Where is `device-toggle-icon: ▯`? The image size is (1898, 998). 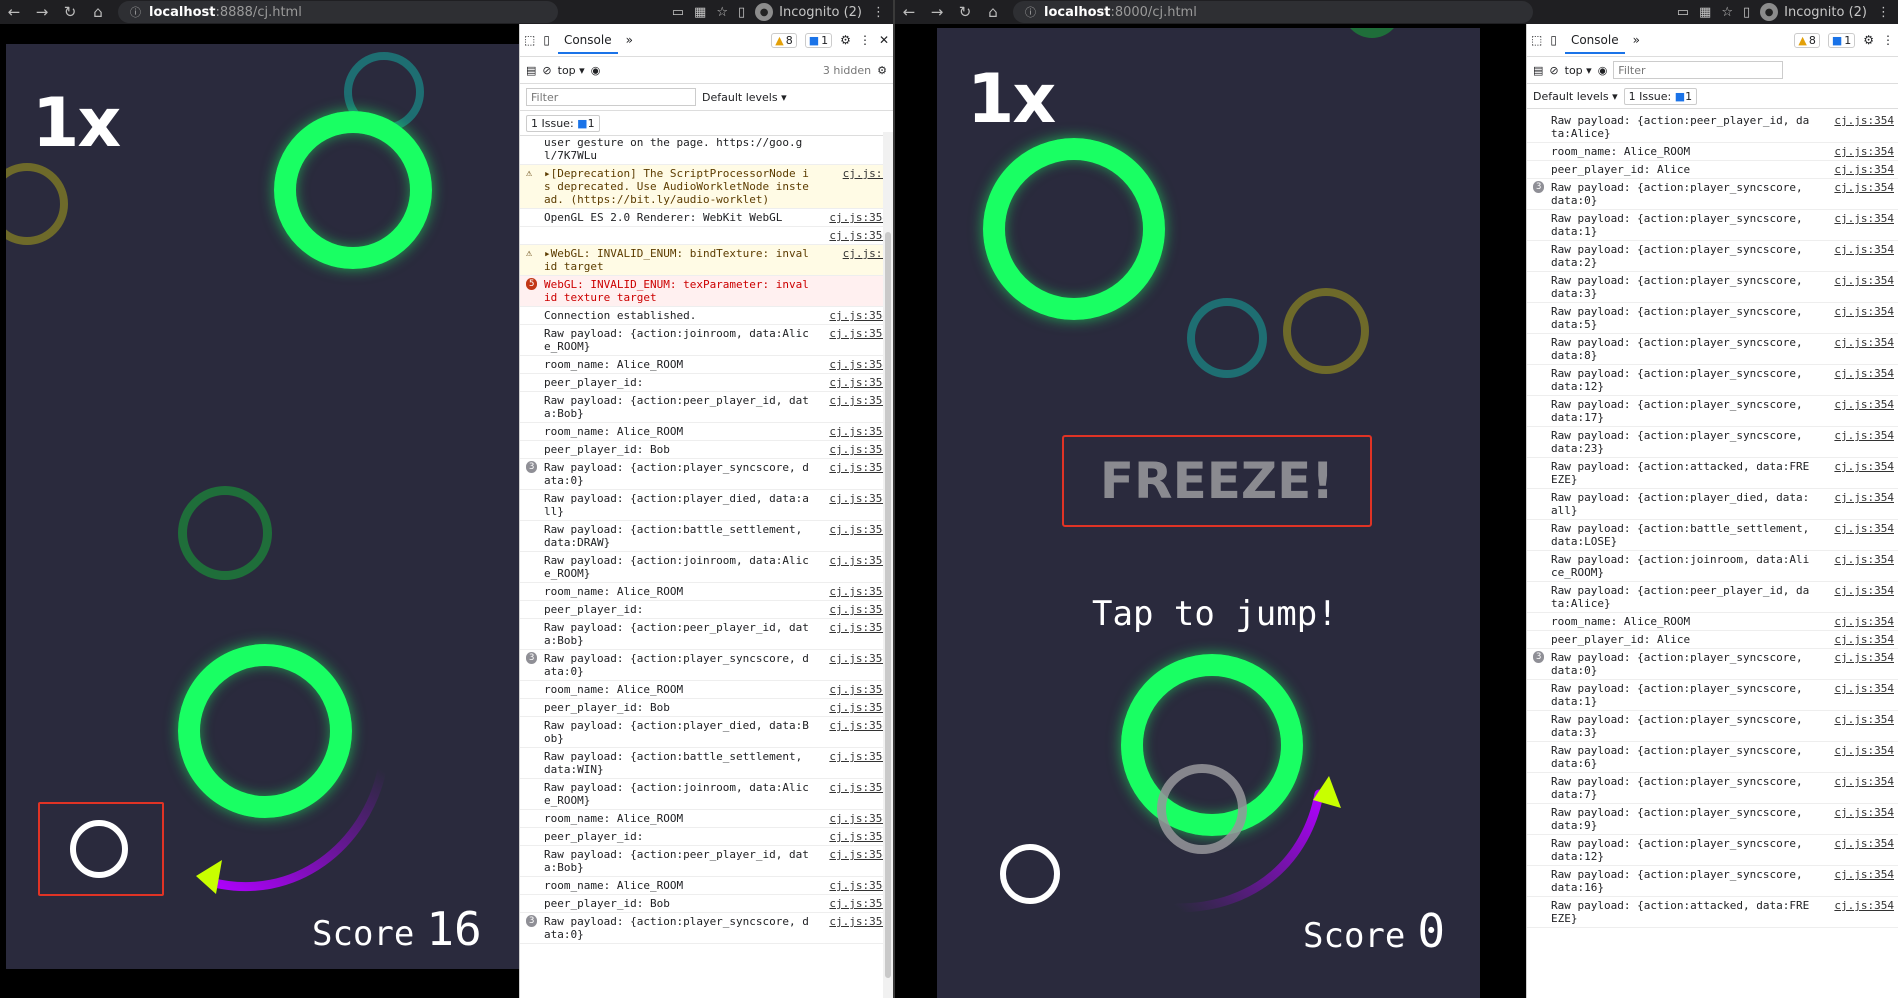 device-toggle-icon: ▯ is located at coordinates (546, 40).